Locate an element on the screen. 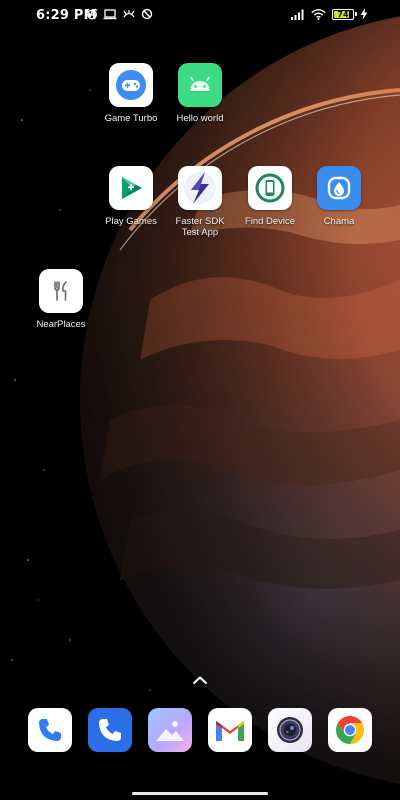 The image size is (400, 800). signal-icon is located at coordinates (297, 14).